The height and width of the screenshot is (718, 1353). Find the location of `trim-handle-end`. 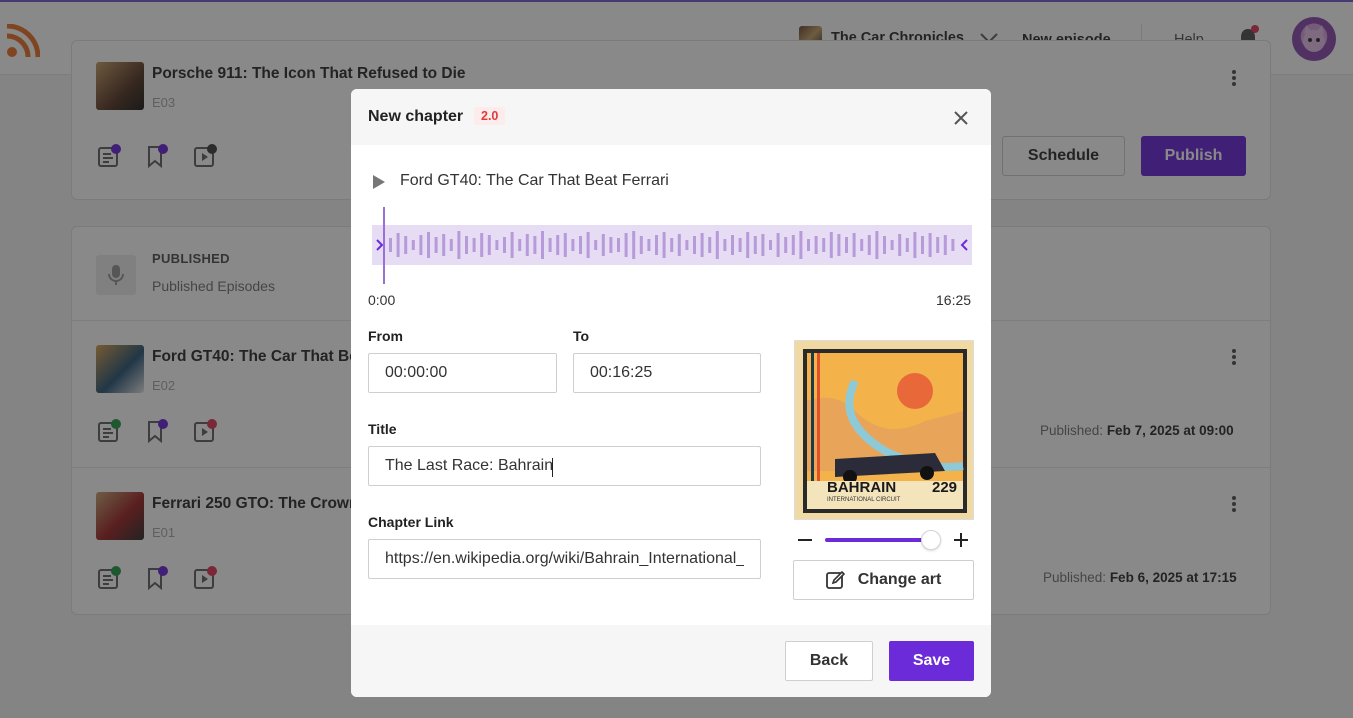

trim-handle-end is located at coordinates (965, 245).